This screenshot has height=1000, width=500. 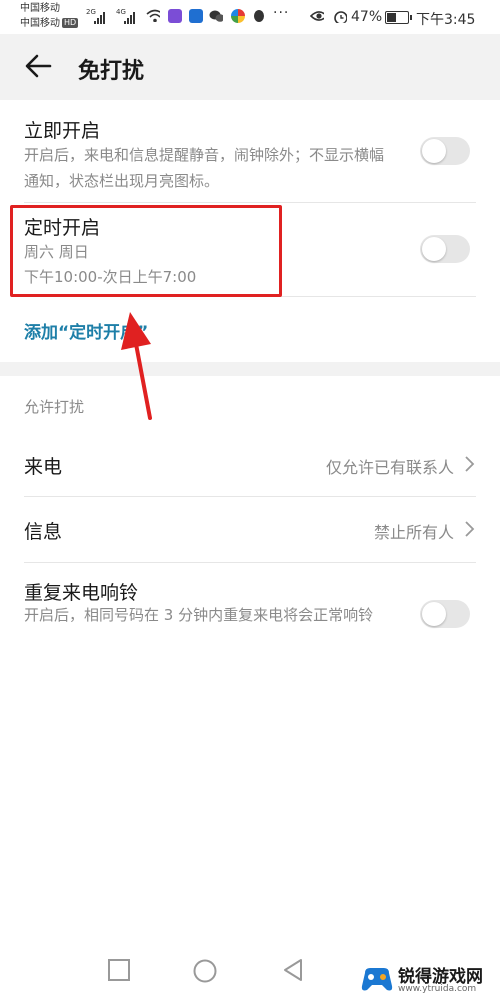 I want to click on watermark-url: www.ytruida.com, so click(x=437, y=989).